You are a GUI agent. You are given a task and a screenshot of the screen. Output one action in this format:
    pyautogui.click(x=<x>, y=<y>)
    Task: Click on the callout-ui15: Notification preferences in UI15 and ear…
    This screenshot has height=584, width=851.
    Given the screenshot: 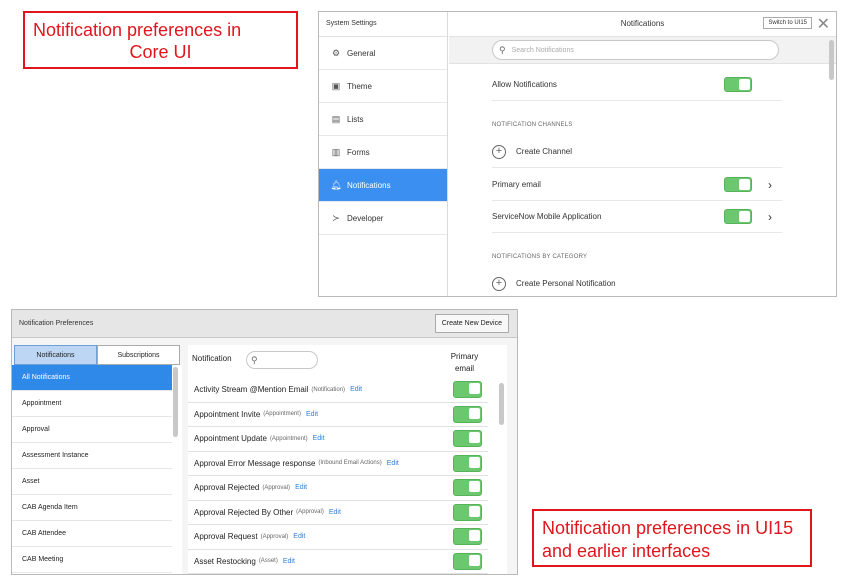 What is the action you would take?
    pyautogui.click(x=672, y=538)
    